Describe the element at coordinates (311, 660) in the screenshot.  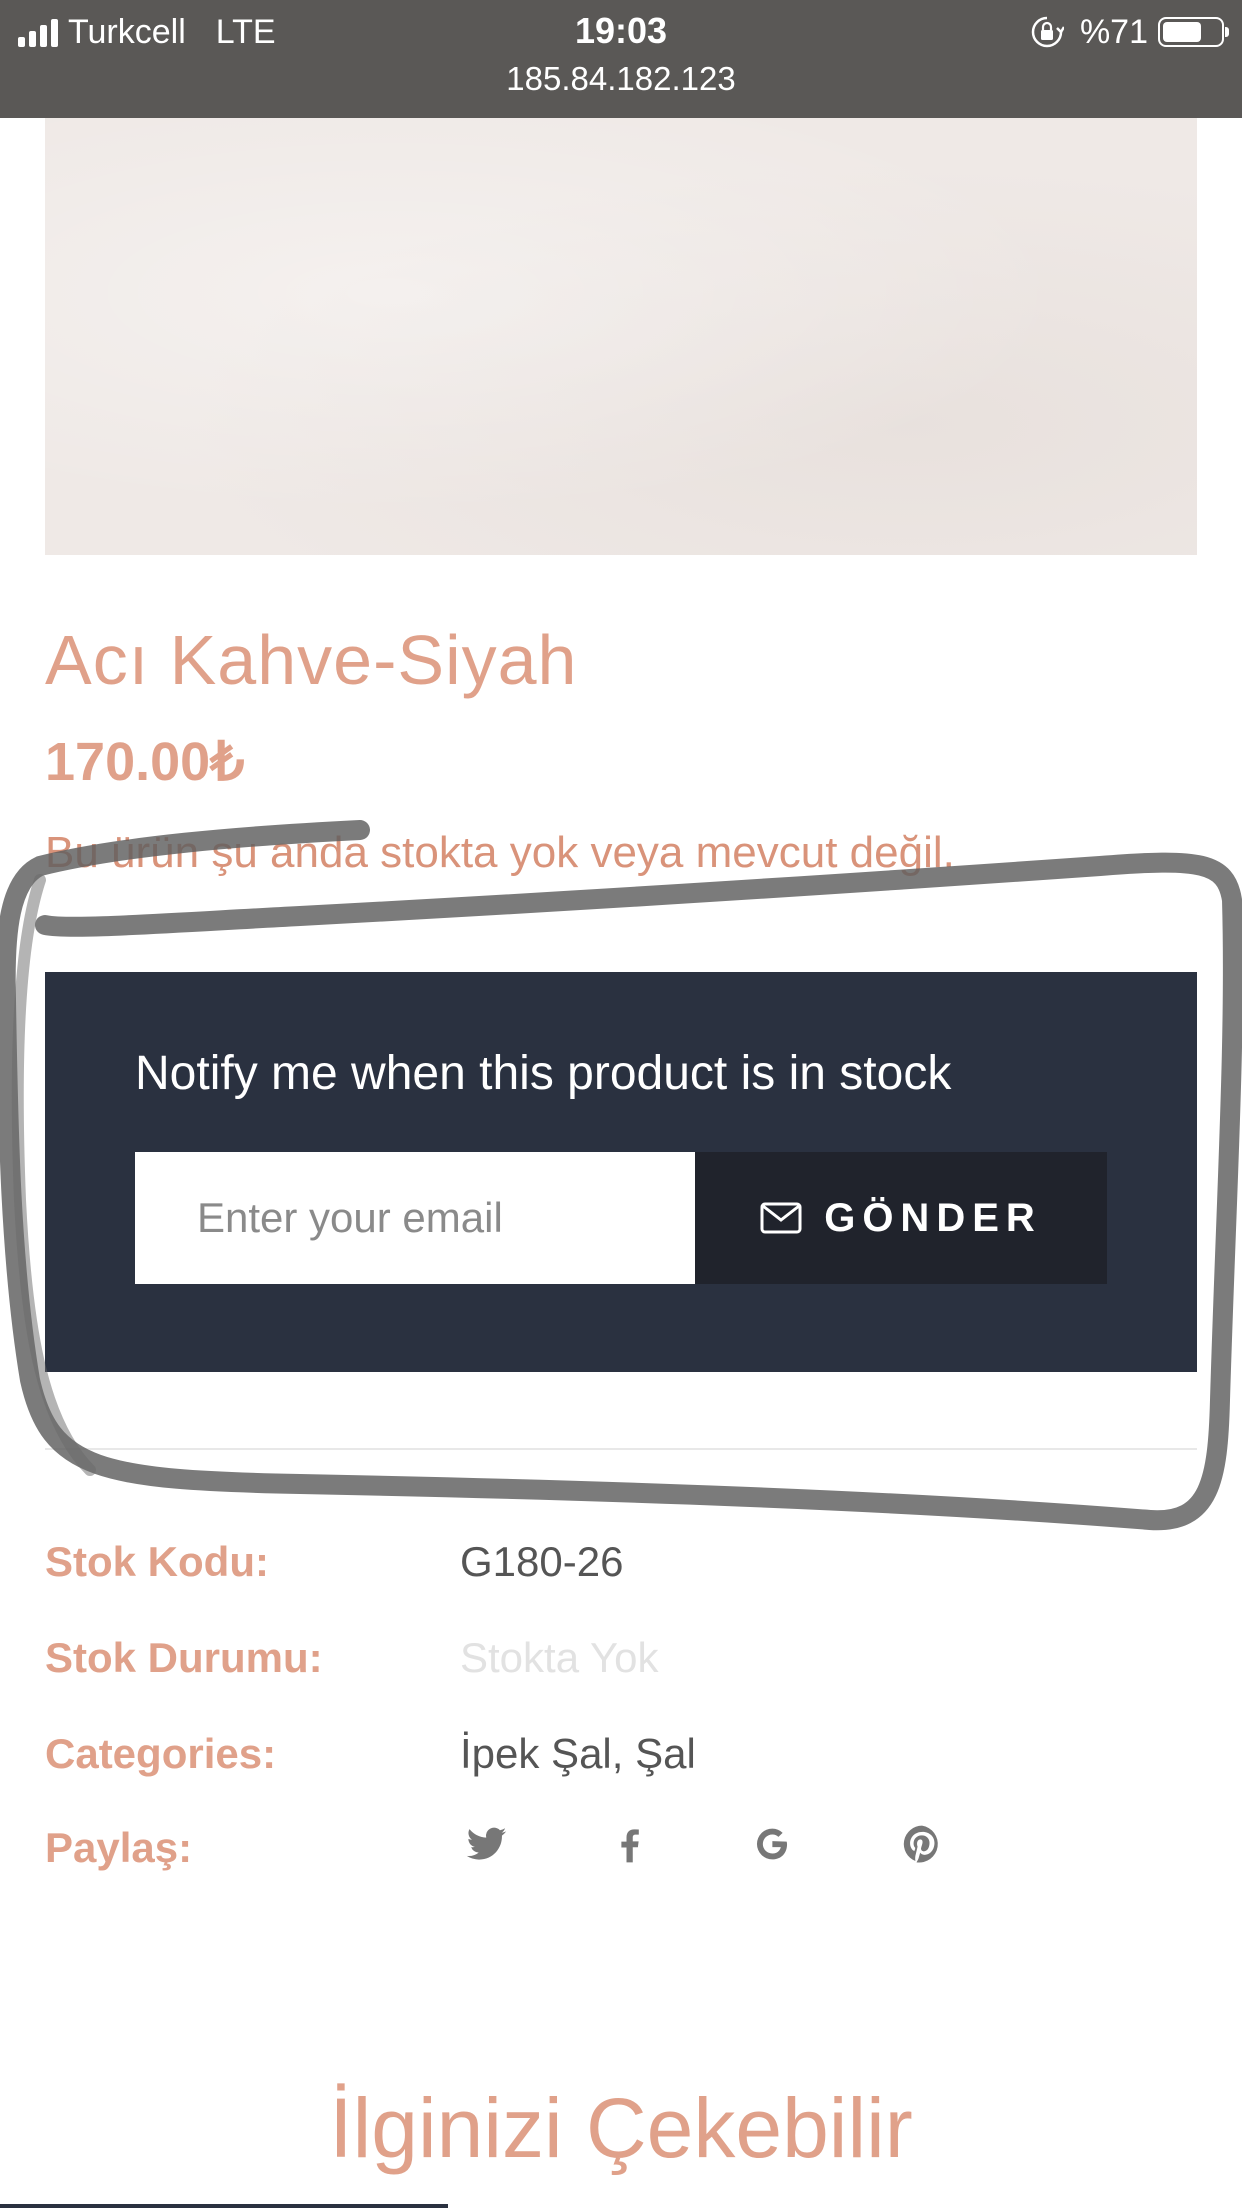
I see `product-title: Acı Kahve-Siyah` at that location.